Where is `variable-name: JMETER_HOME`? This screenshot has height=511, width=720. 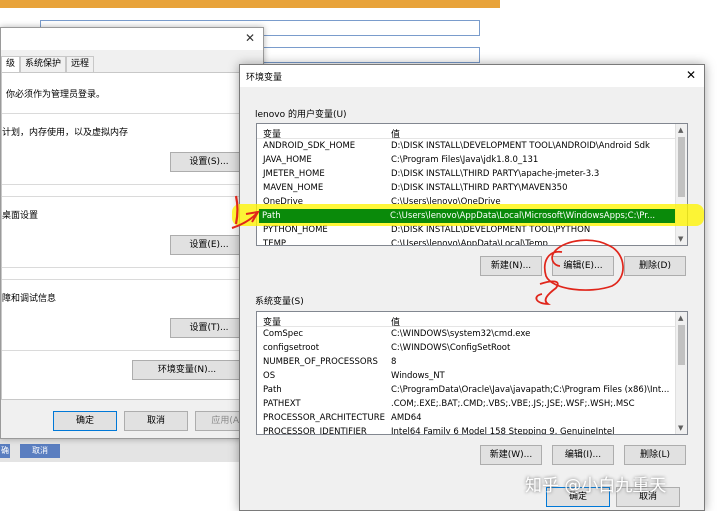 variable-name: JMETER_HOME is located at coordinates (294, 174).